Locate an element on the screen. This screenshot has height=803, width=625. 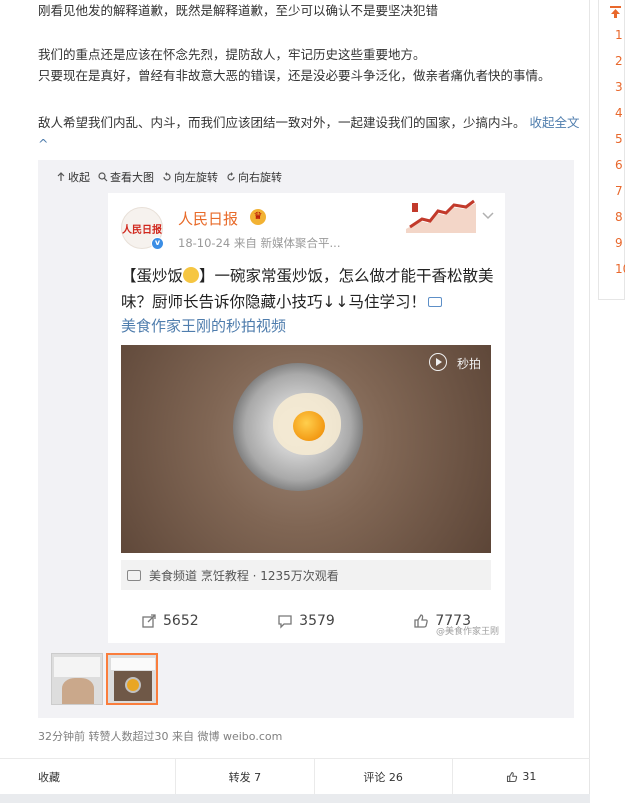
video-info-text: 美食频道 烹饪教程 · 1235万次观看 is located at coordinates (244, 575).